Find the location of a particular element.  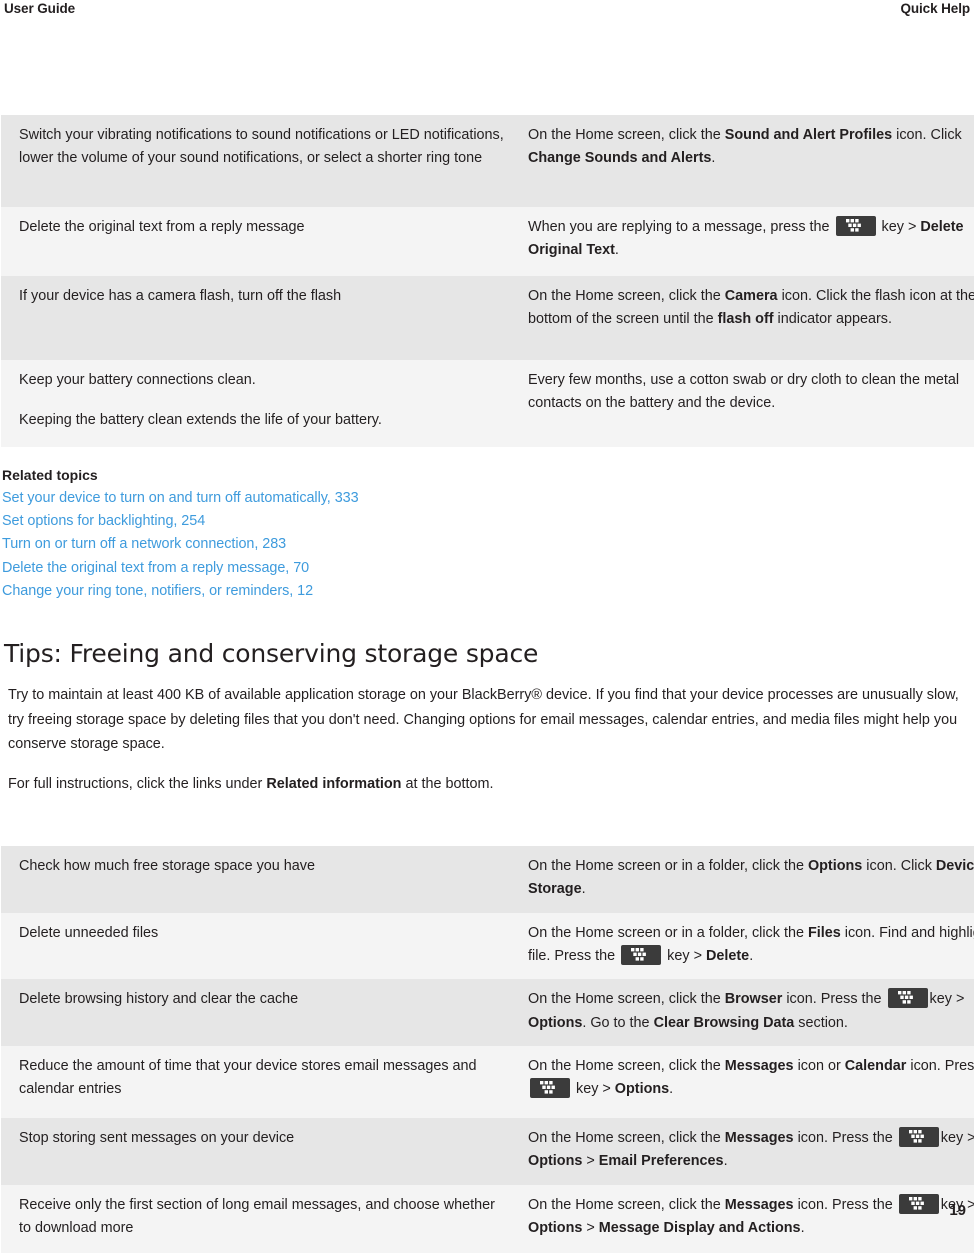

steps-bold: Email Preferences is located at coordinates (661, 1161).